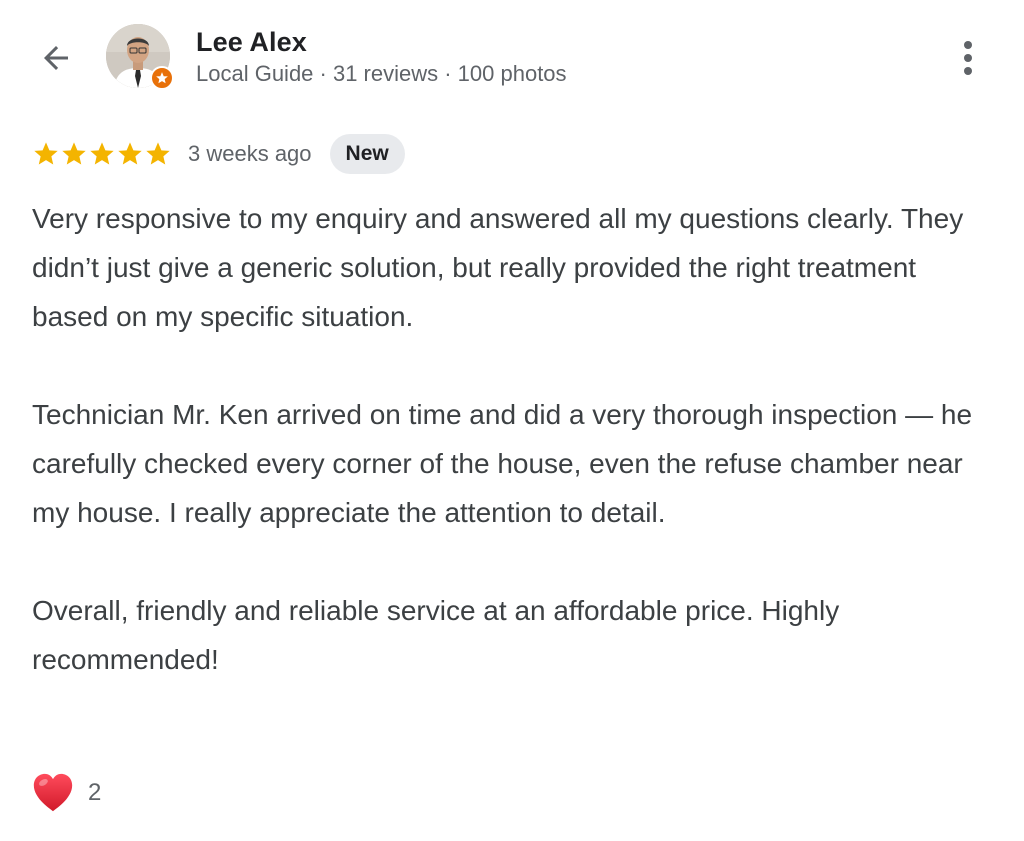 This screenshot has height=841, width=1024. I want to click on arrow-left-icon, so click(56, 58).